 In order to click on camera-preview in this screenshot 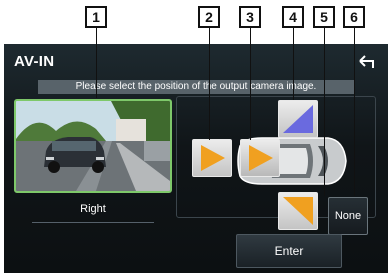, I will do `click(93, 146)`.